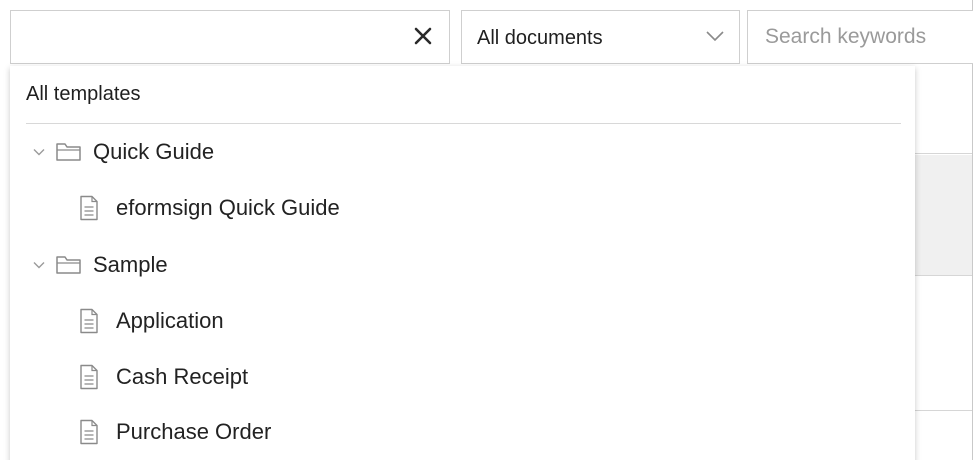 The width and height of the screenshot is (973, 460). What do you see at coordinates (423, 36) in the screenshot?
I see `close-icon` at bounding box center [423, 36].